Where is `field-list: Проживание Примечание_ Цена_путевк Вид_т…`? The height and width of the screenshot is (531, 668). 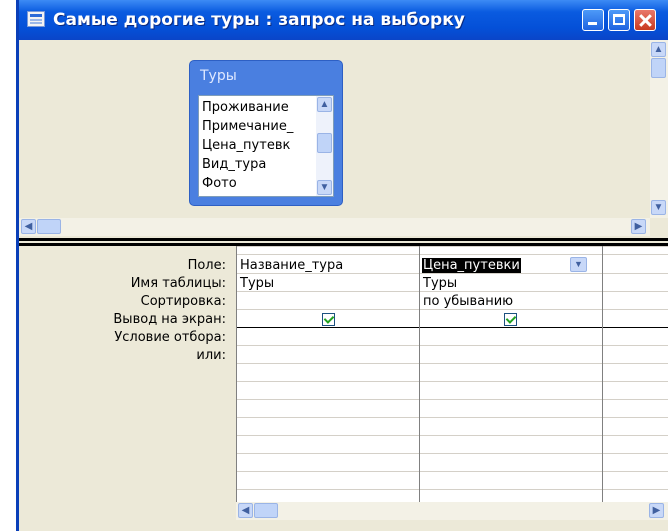
field-list: Проживание Примечание_ Цена_путевк Вид_т… is located at coordinates (266, 146).